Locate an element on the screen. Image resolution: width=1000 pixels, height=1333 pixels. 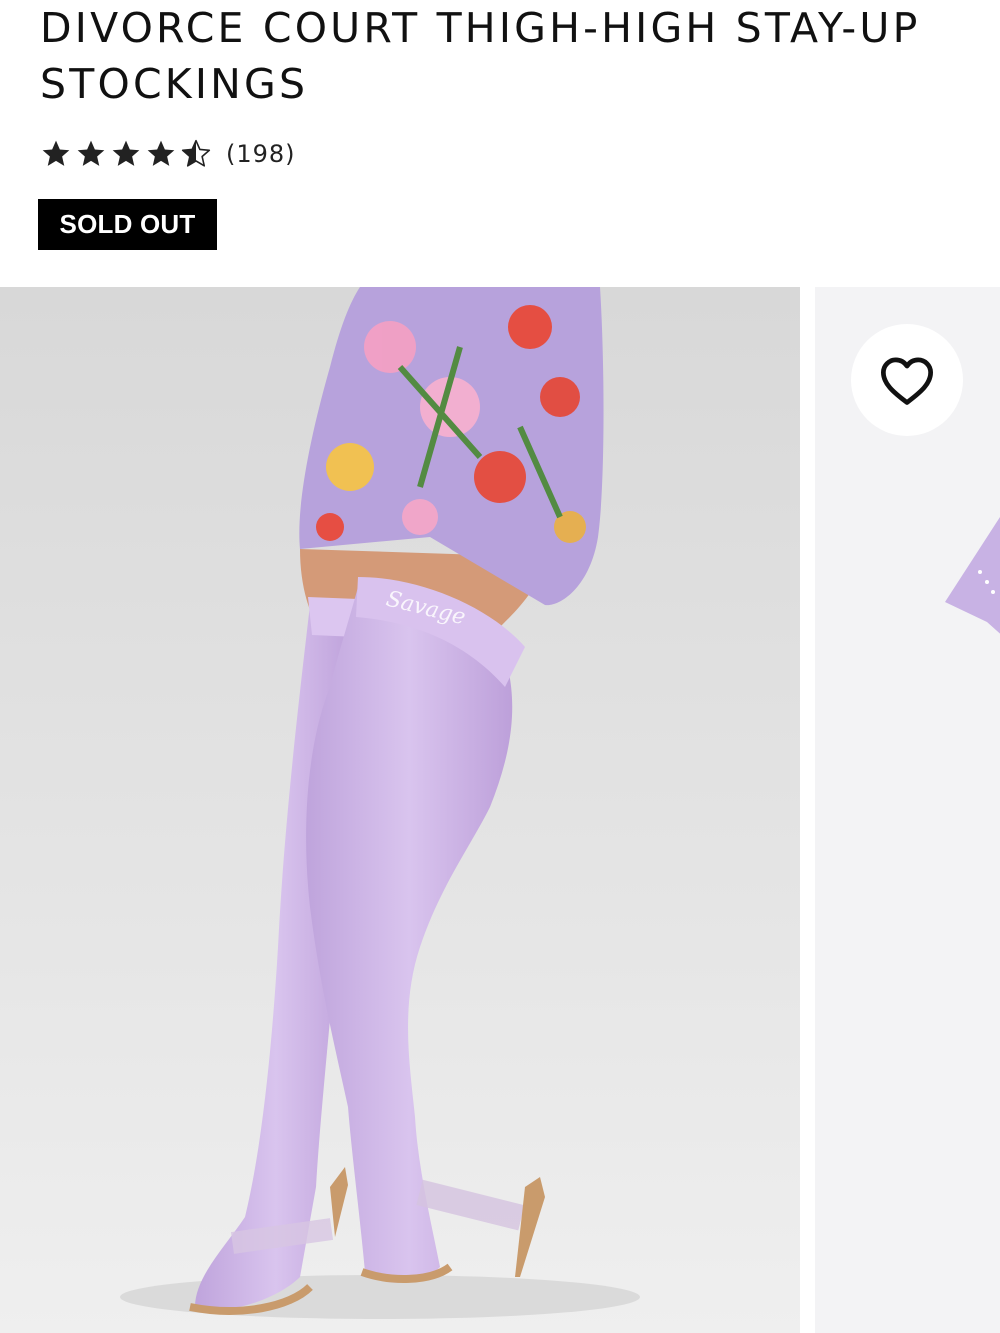
product-photo-next is located at coordinates (907, 810).